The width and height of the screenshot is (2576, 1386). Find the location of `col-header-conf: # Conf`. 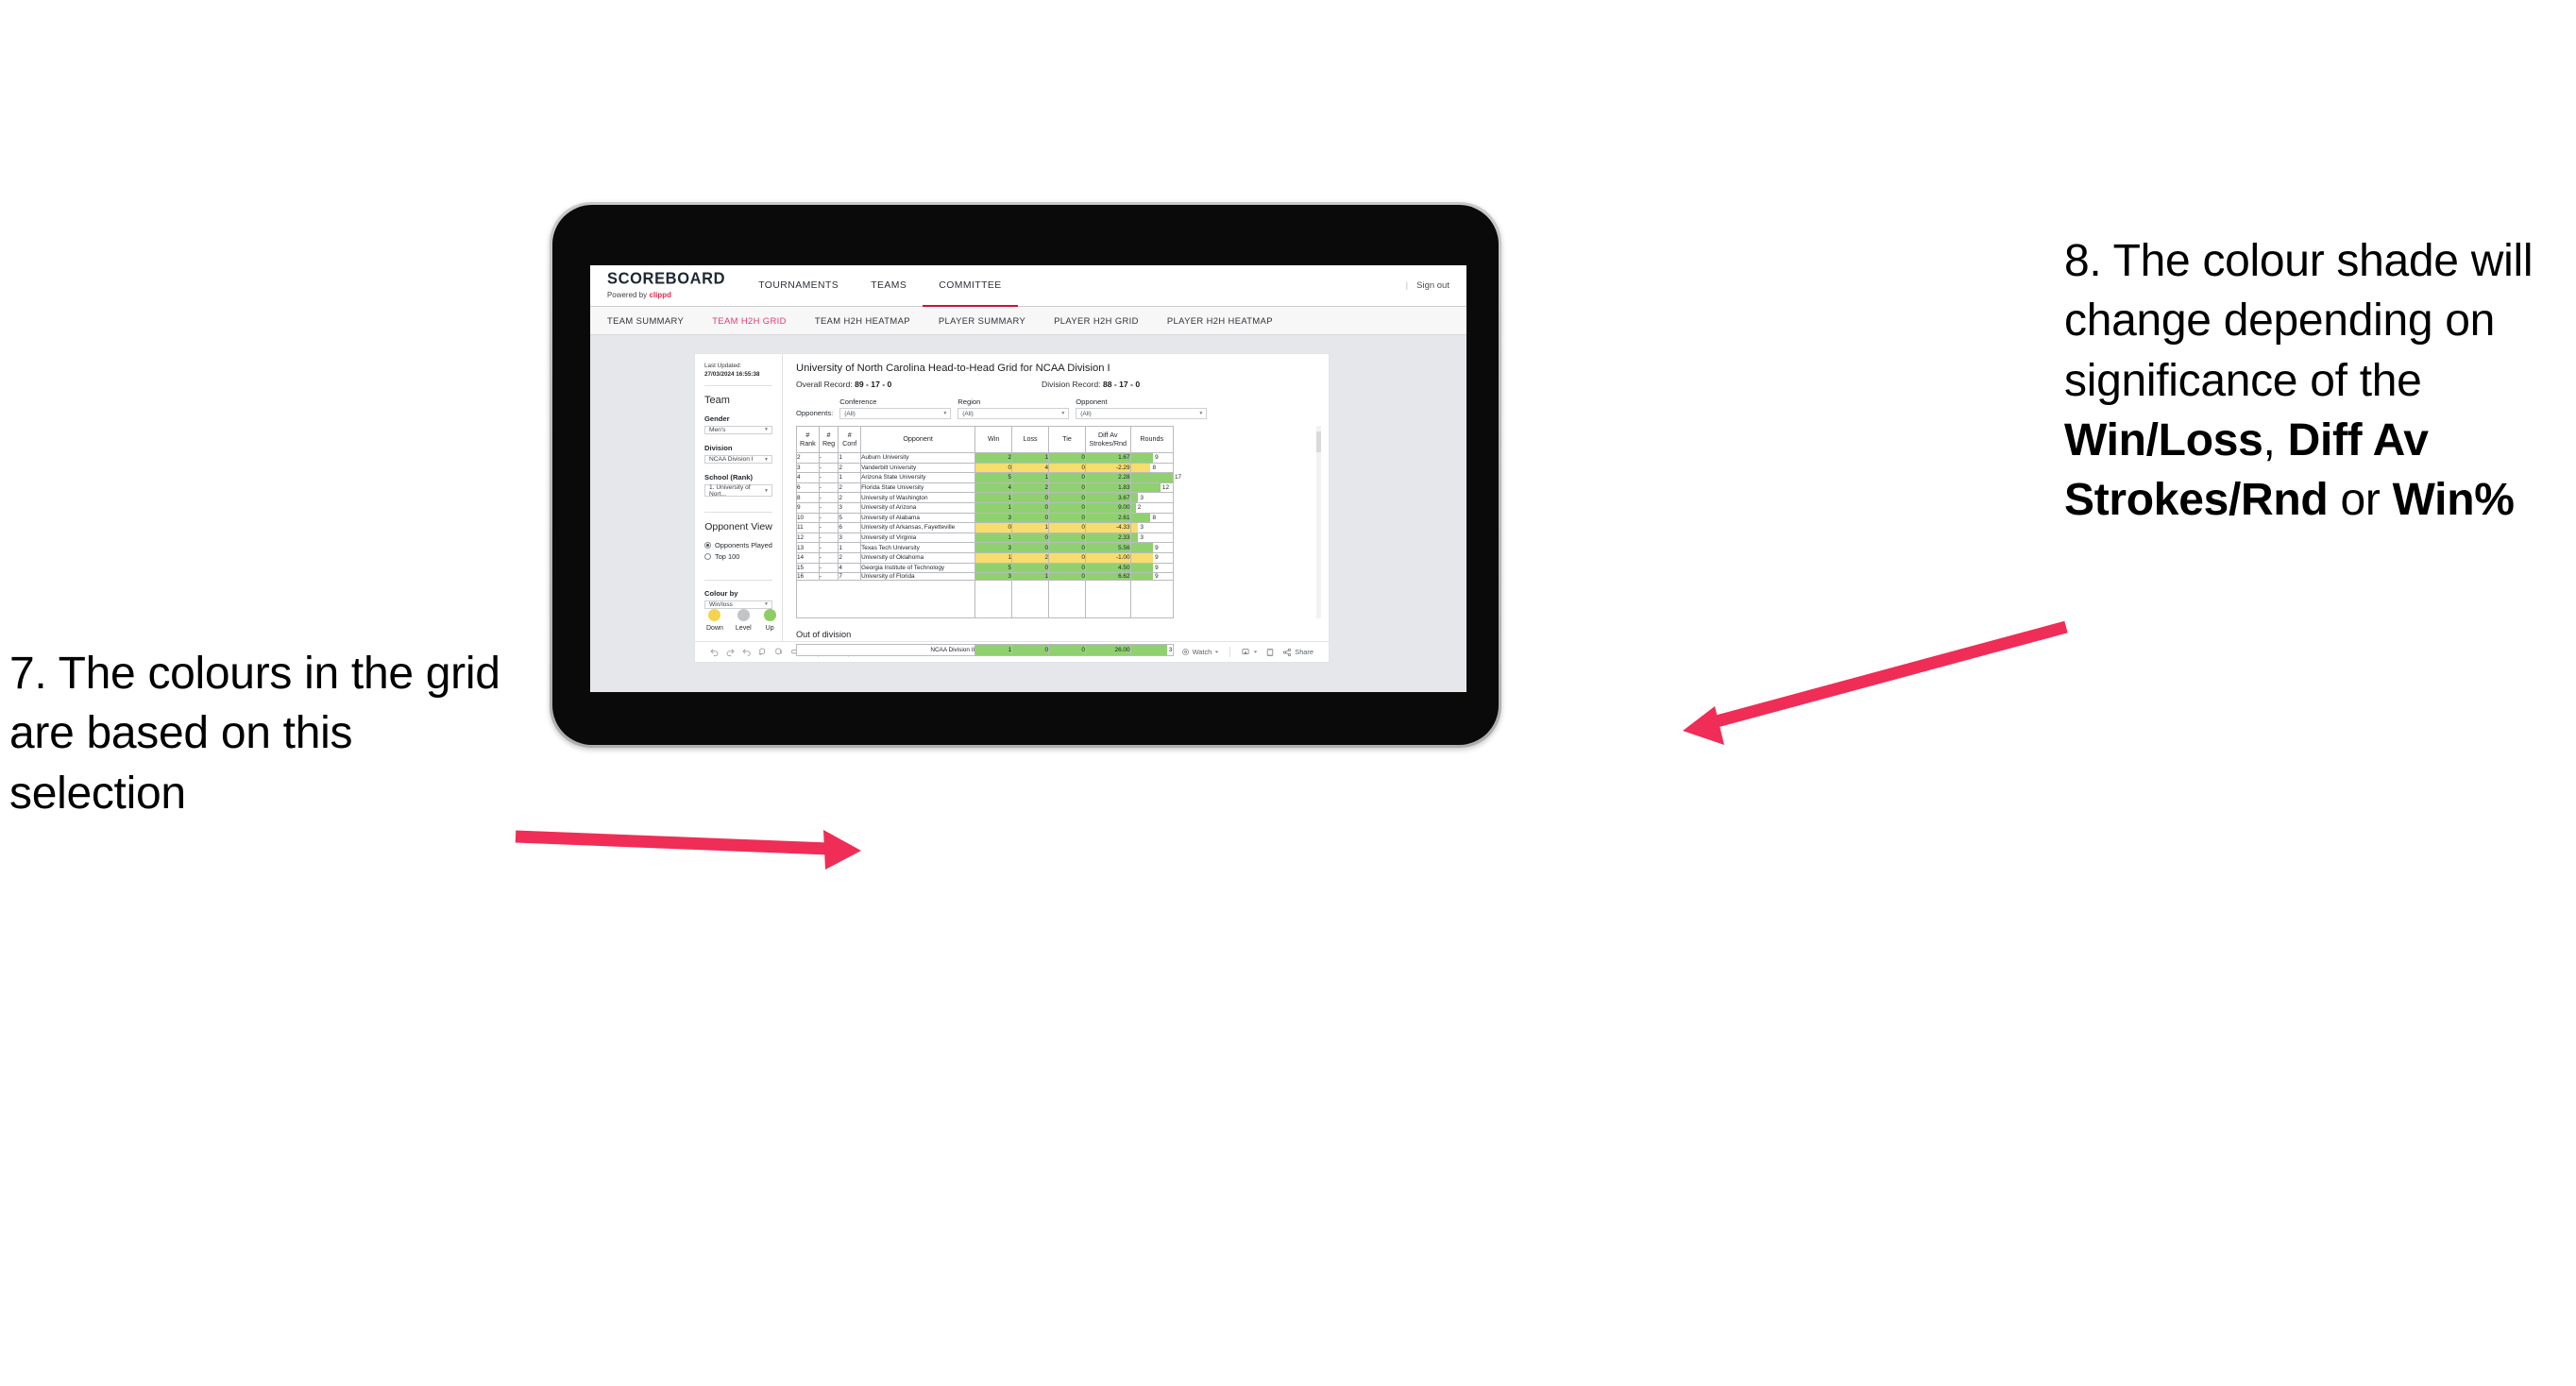

col-header-conf: # Conf is located at coordinates (850, 440).